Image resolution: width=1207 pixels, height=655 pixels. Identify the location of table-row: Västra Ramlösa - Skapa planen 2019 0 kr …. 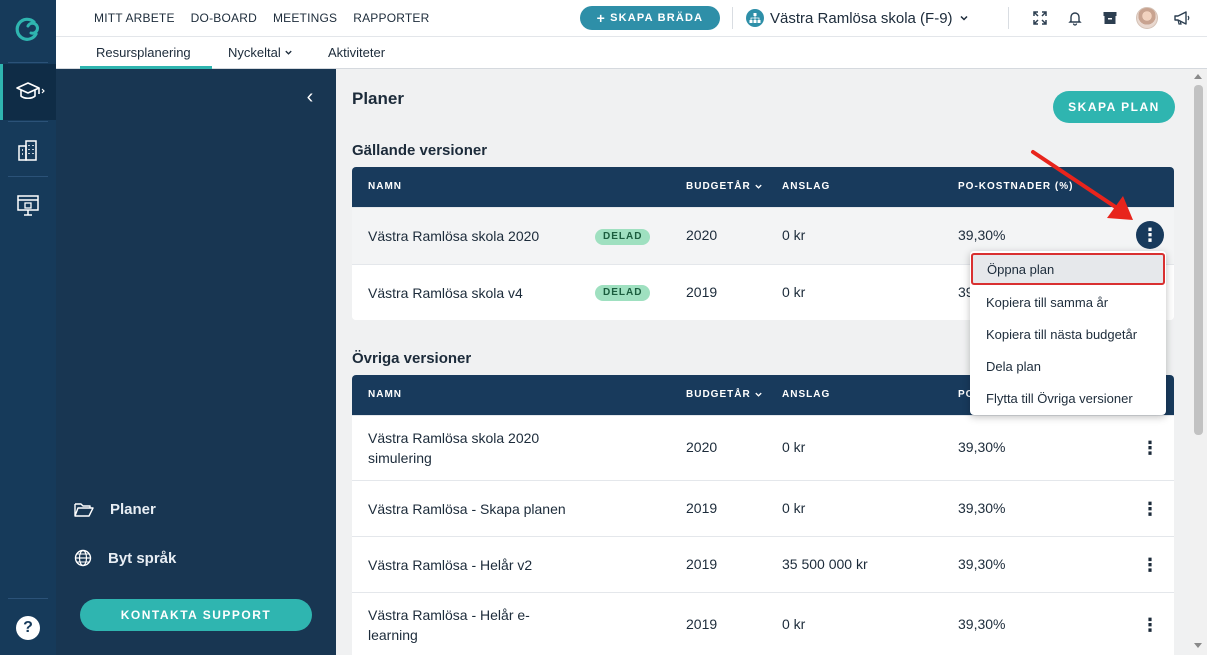
(763, 508).